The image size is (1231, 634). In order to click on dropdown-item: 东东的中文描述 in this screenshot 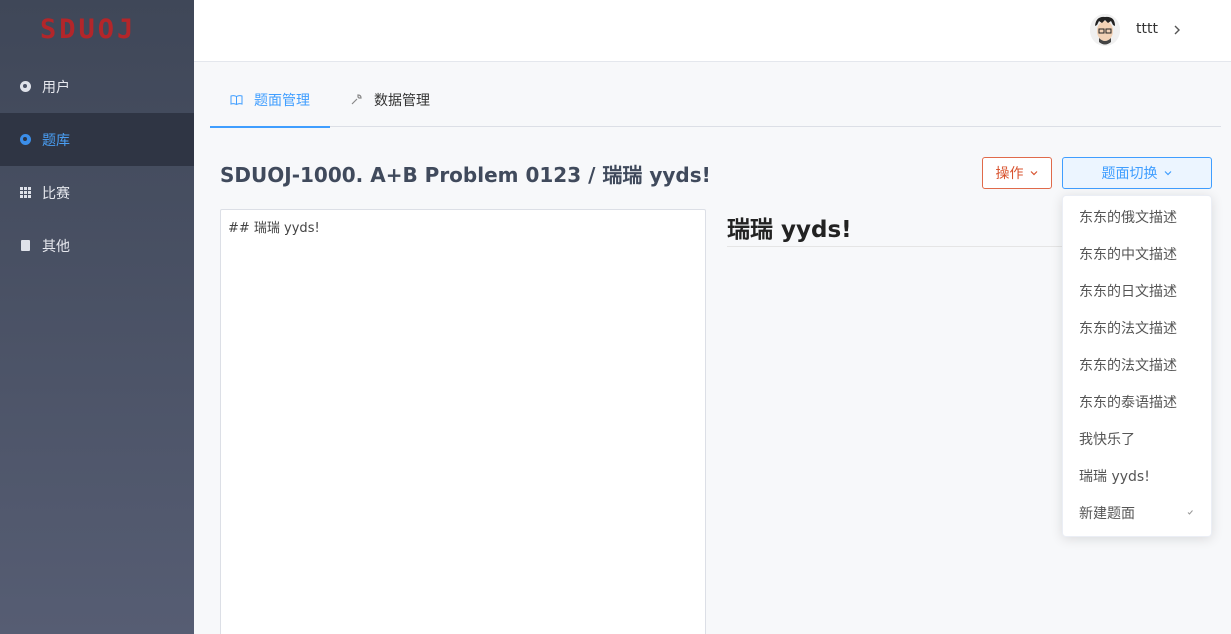, I will do `click(1137, 253)`.